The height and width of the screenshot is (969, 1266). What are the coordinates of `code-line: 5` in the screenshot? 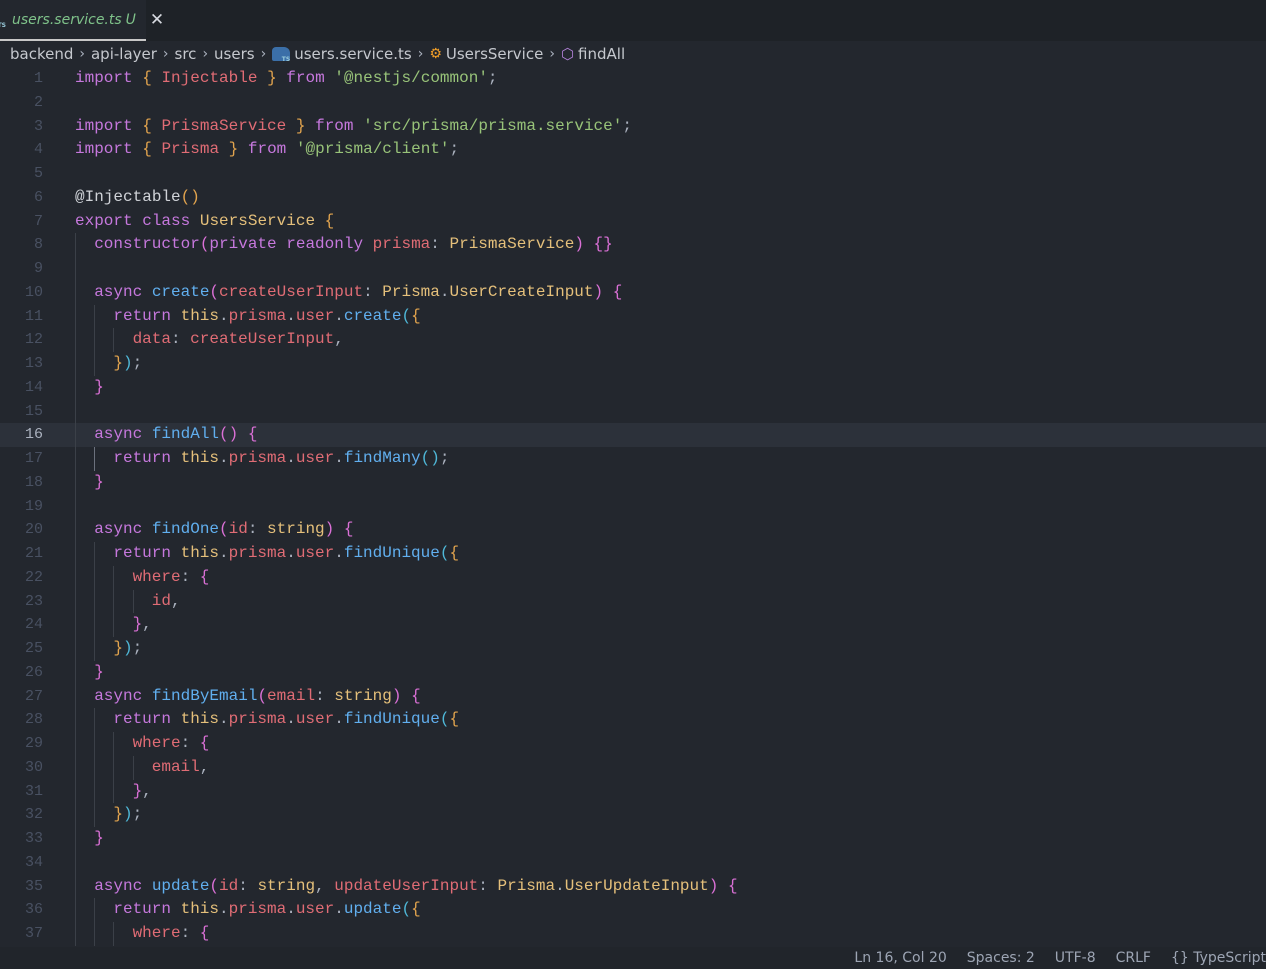 It's located at (633, 174).